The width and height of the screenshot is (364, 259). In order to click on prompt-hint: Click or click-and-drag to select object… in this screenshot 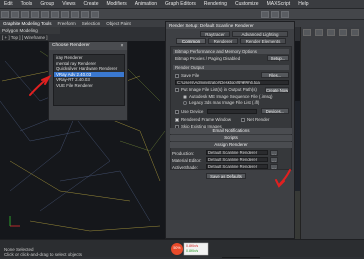, I will do `click(43, 254)`.